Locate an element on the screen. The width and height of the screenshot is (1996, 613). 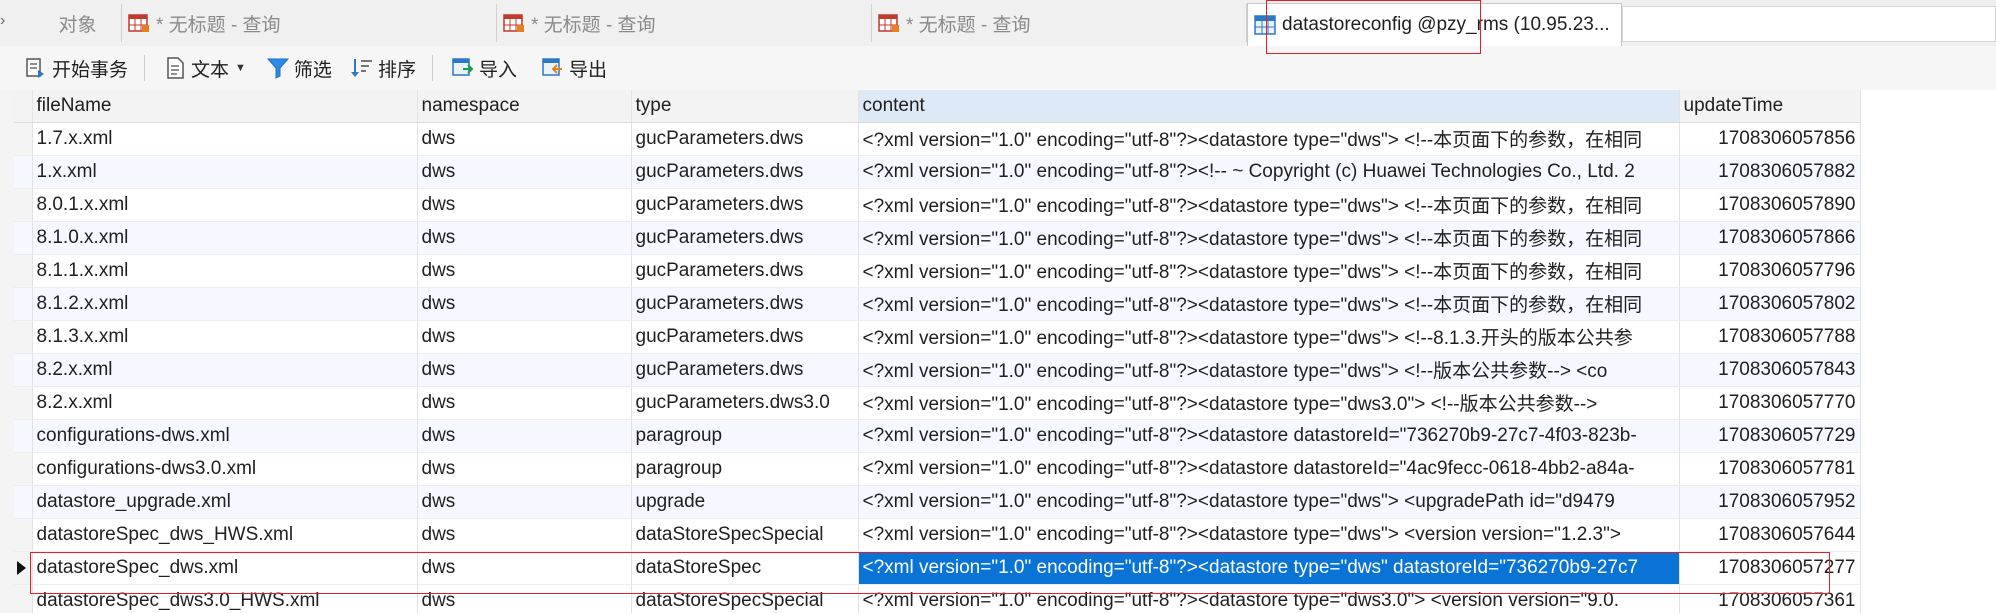
column-header-type: type is located at coordinates (745, 106).